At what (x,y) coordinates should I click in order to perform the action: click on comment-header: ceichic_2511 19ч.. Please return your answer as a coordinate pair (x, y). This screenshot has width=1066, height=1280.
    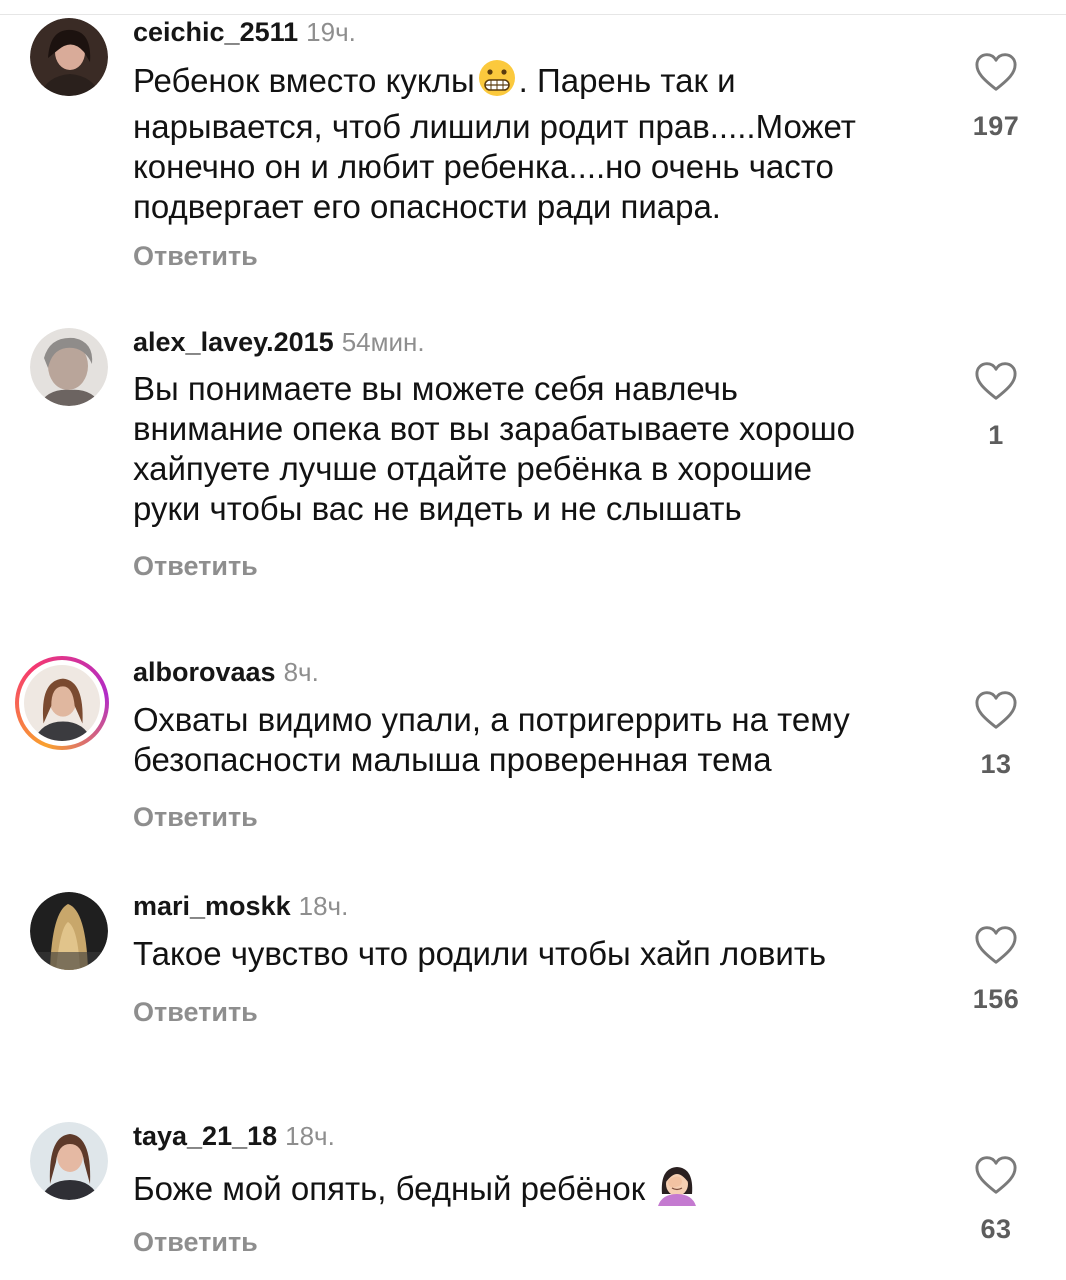
    Looking at the image, I should click on (244, 32).